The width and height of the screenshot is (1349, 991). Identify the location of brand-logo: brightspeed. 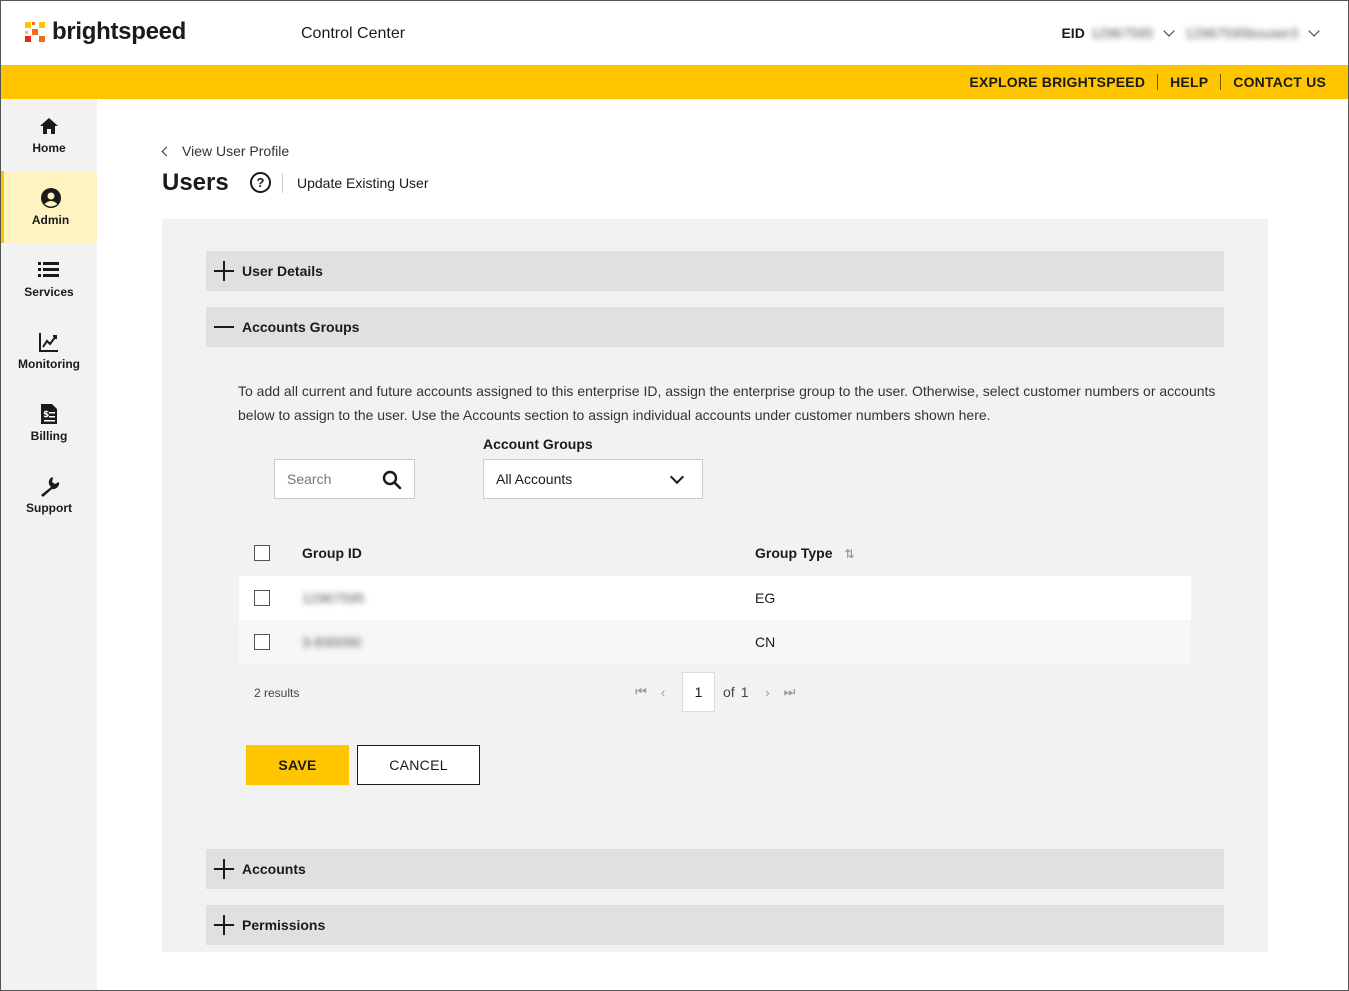
(104, 32).